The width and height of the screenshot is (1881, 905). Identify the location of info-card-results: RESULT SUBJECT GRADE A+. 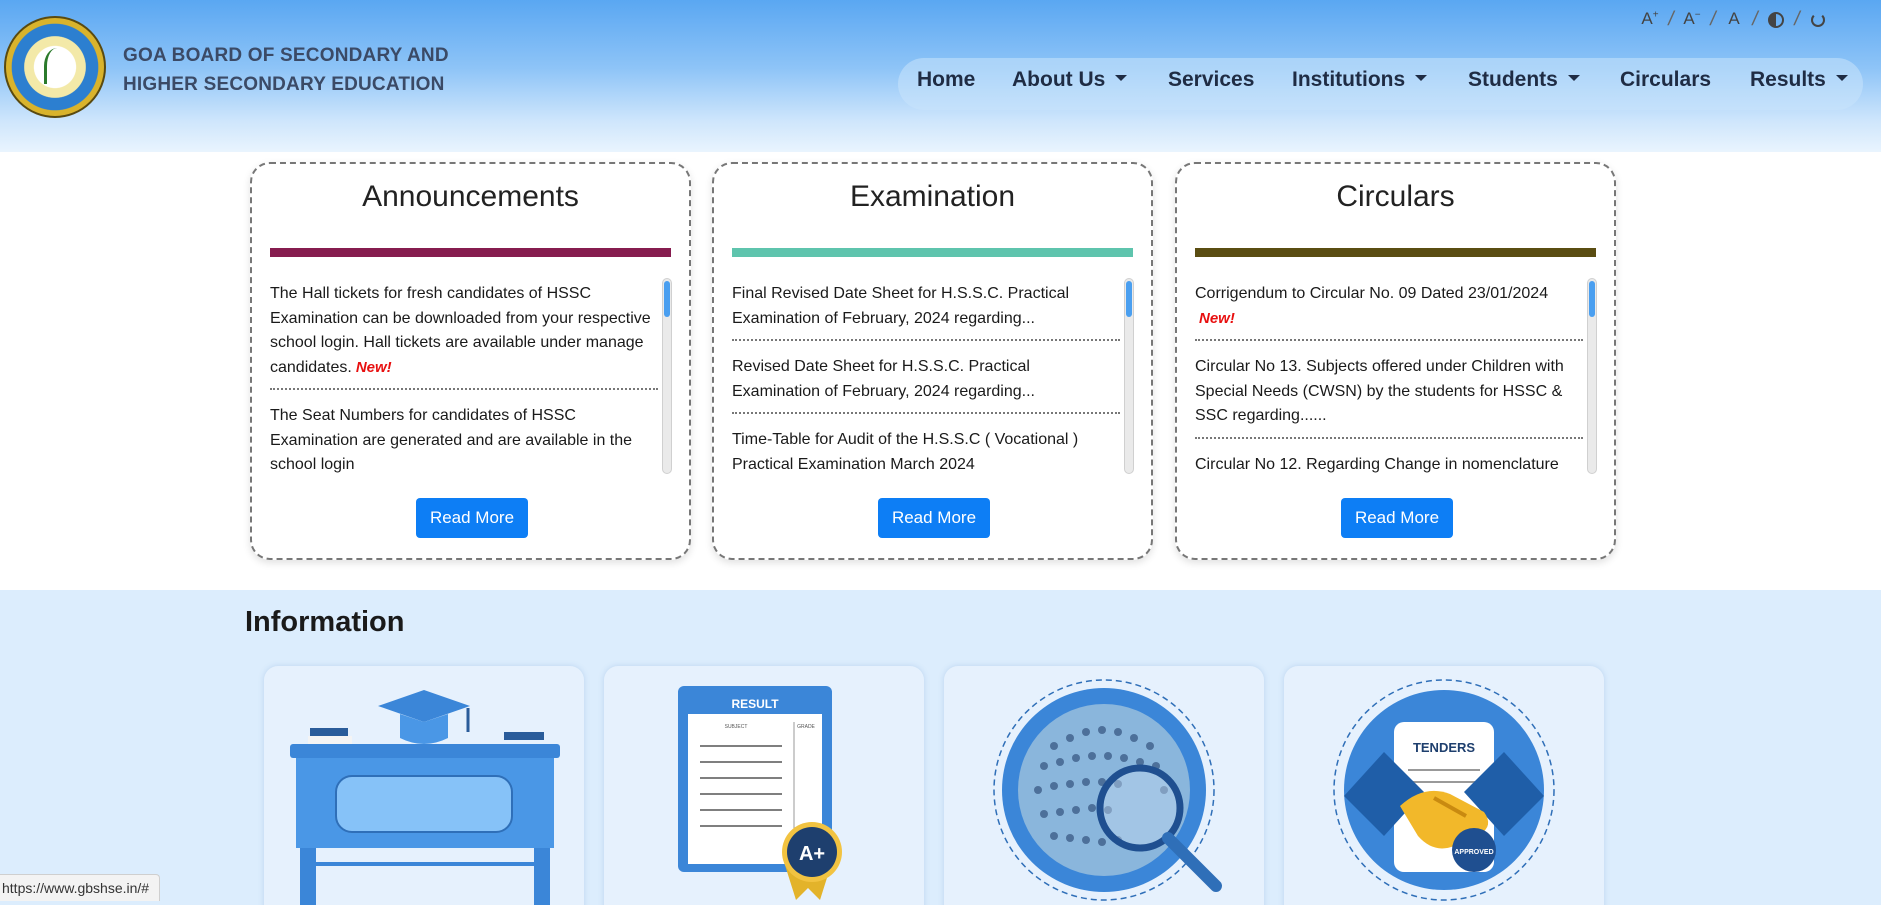
(764, 785).